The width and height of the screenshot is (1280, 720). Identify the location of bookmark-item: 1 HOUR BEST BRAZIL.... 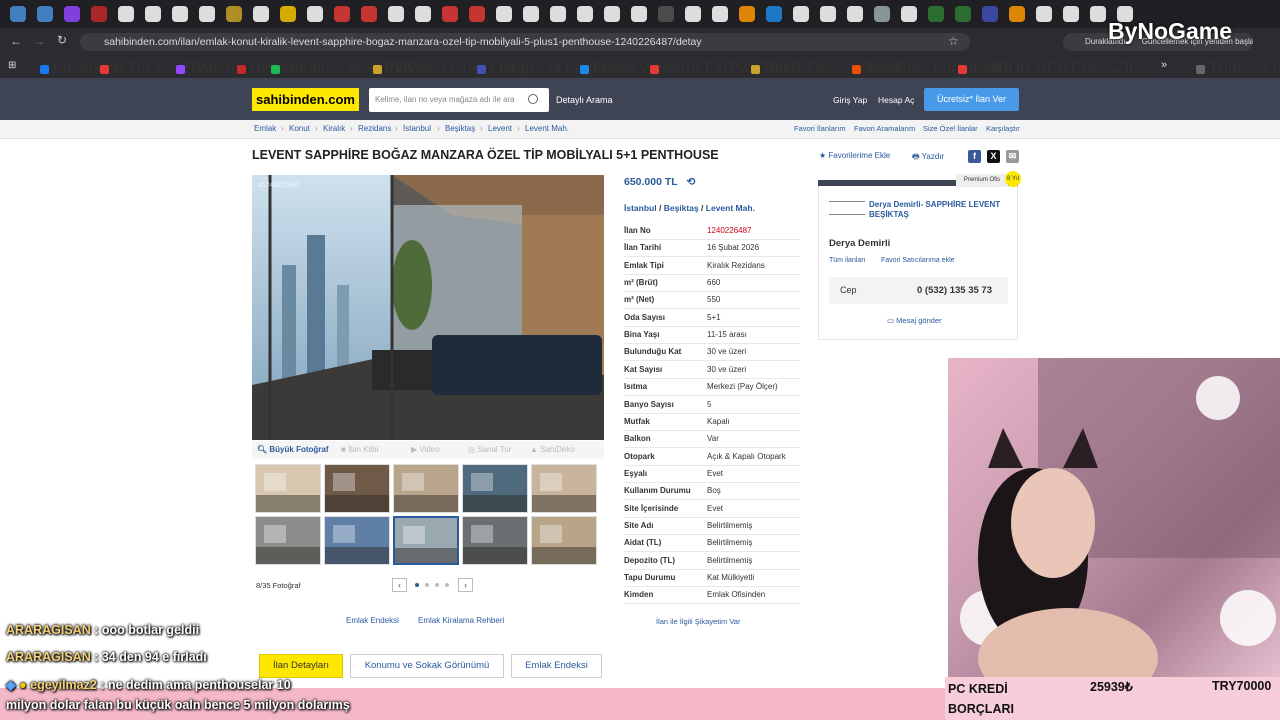
(1054, 69).